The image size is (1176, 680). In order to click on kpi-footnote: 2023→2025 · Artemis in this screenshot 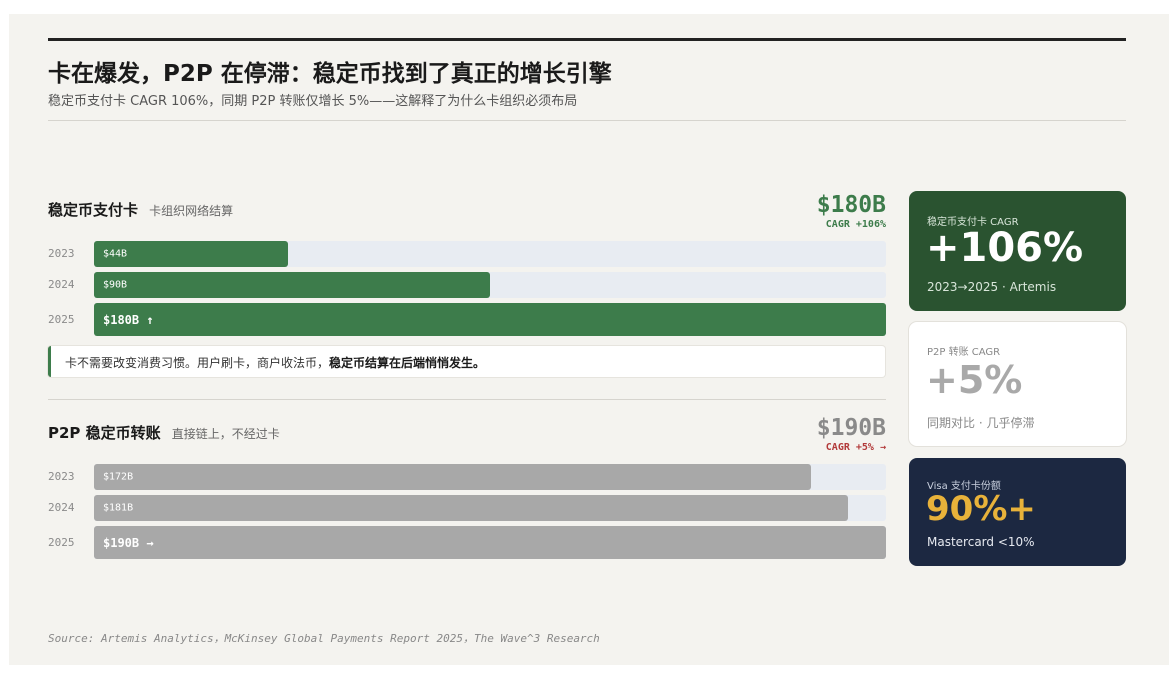, I will do `click(992, 287)`.